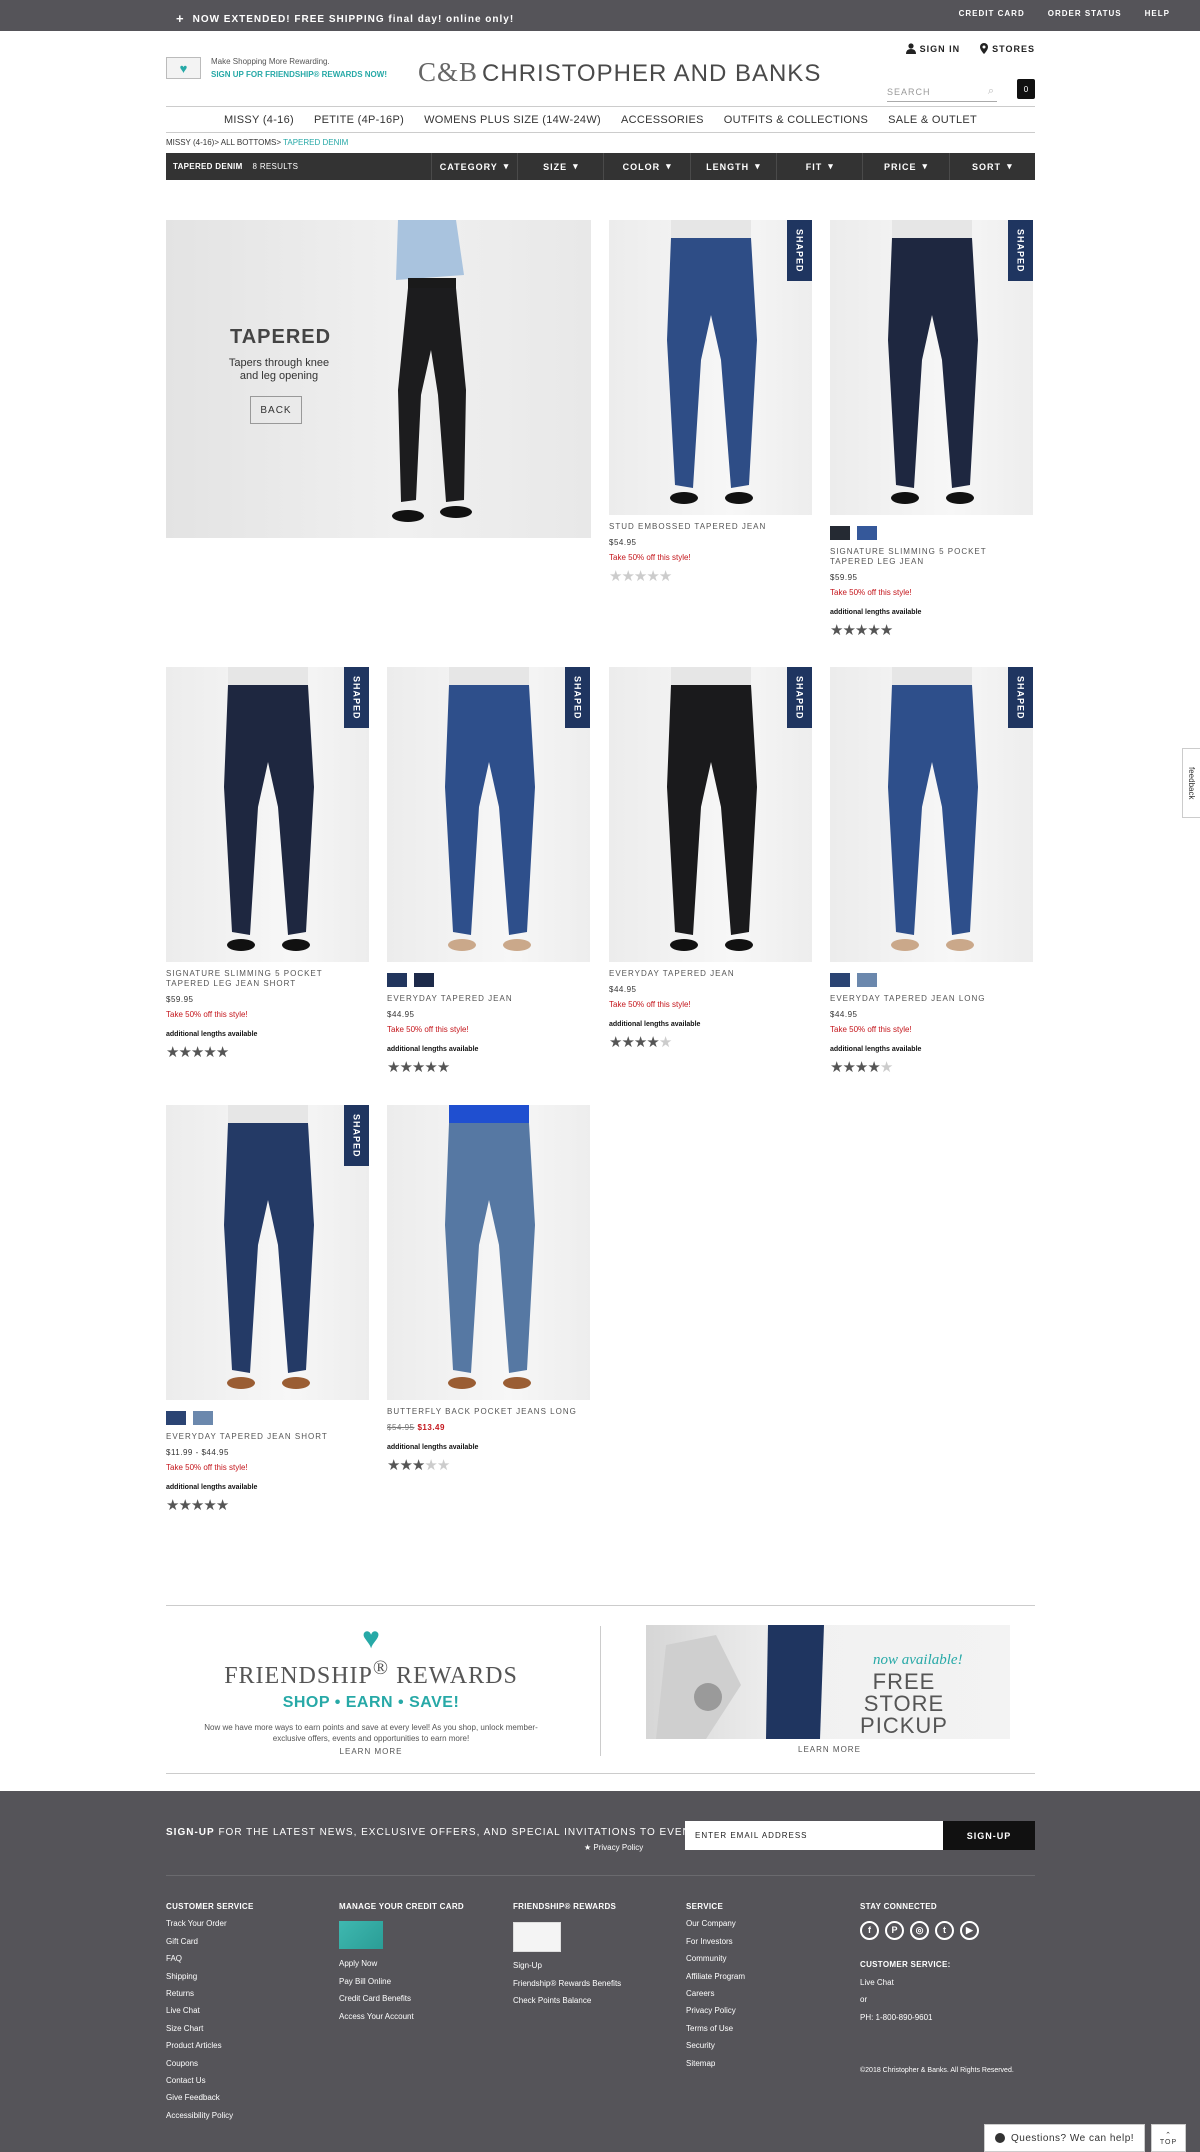  Describe the element at coordinates (210, 2115) in the screenshot. I see `footer-link-accessibility: Accessibility Policy` at that location.